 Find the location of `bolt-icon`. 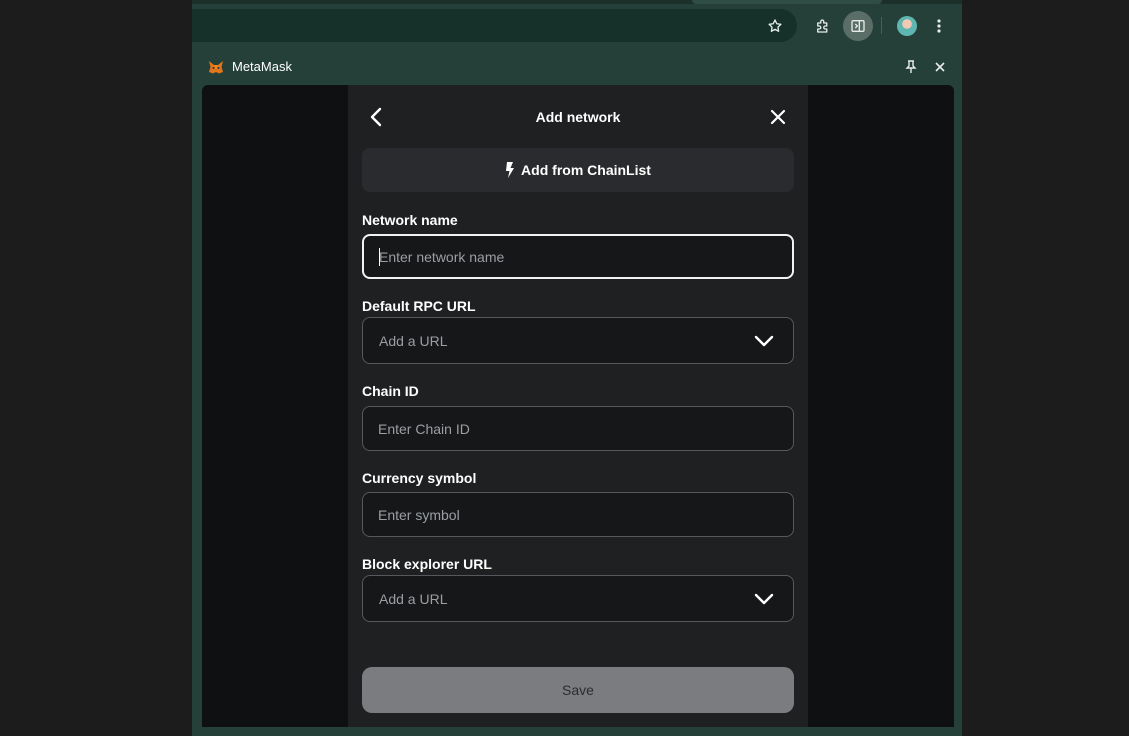

bolt-icon is located at coordinates (510, 170).